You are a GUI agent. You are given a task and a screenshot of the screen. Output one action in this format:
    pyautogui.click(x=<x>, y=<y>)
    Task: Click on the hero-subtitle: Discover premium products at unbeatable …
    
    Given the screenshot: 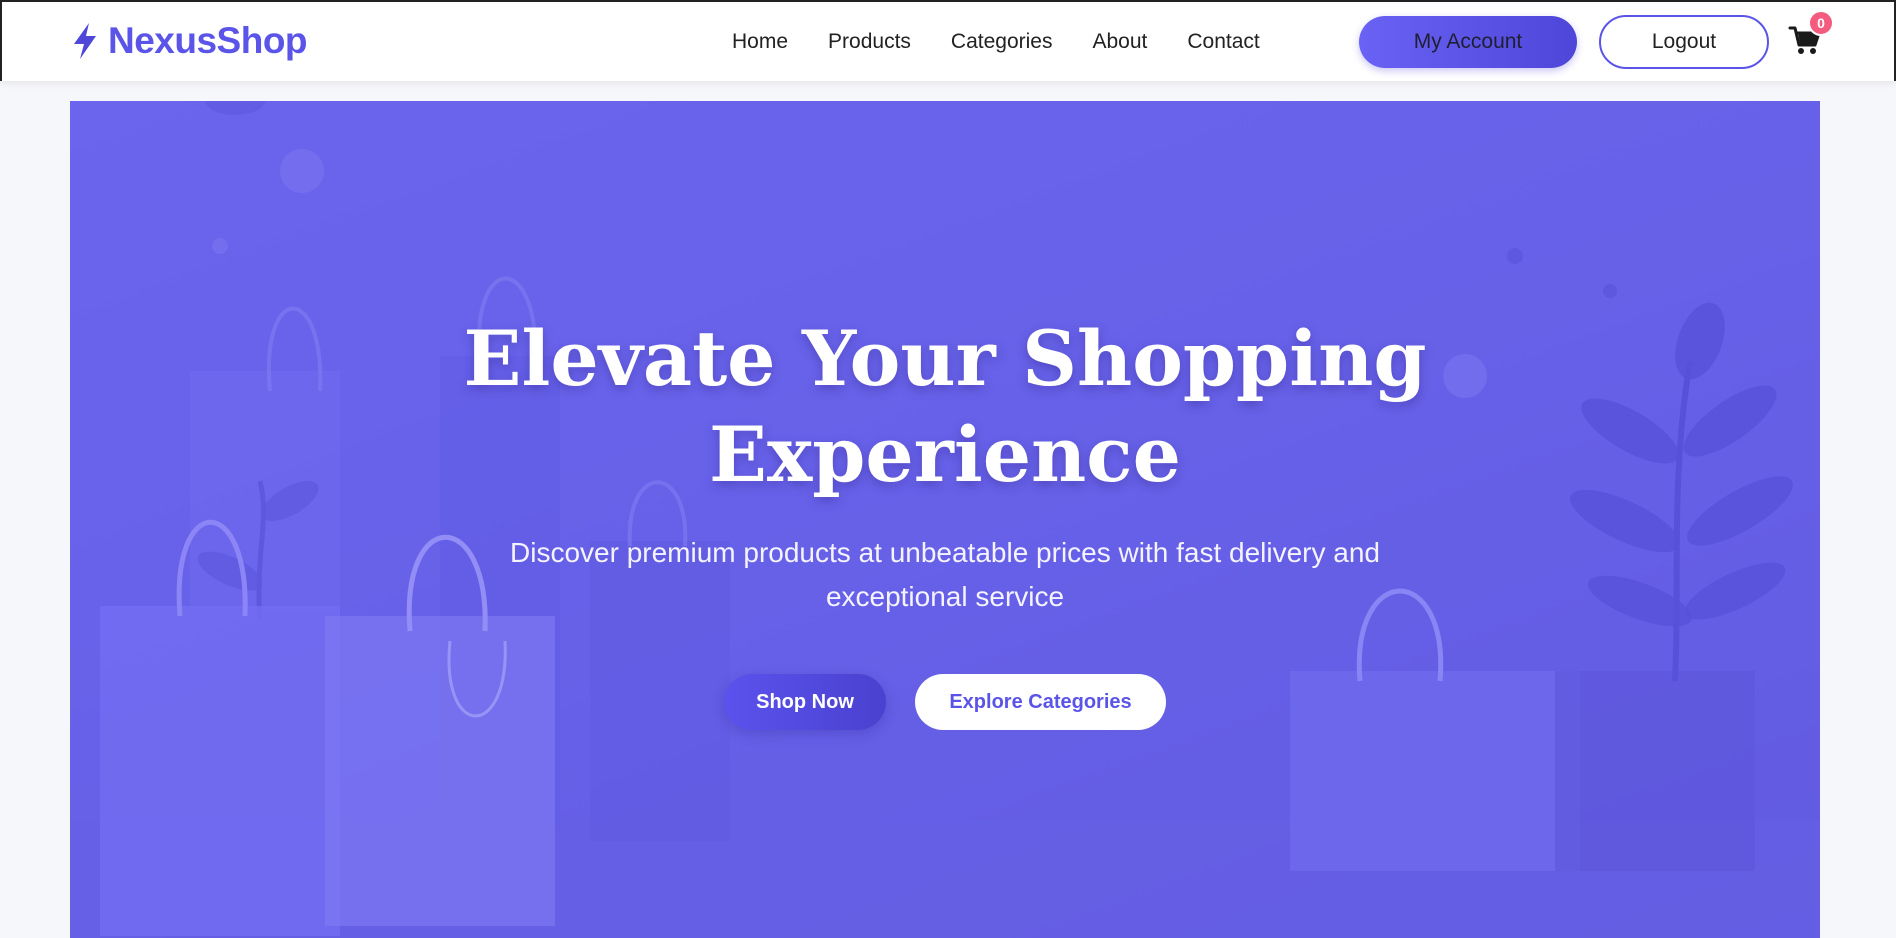 What is the action you would take?
    pyautogui.click(x=945, y=574)
    